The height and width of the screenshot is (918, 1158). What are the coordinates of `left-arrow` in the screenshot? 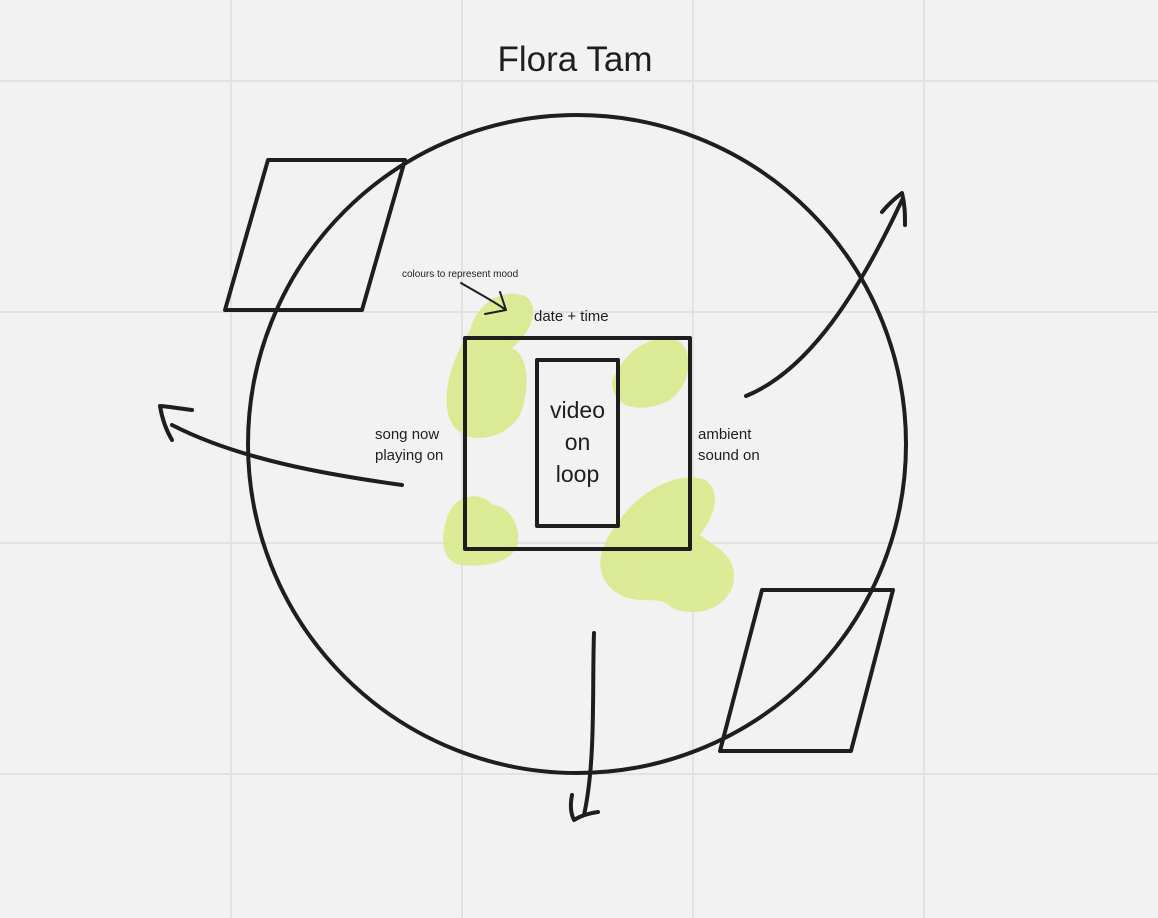 It's located at (287, 455).